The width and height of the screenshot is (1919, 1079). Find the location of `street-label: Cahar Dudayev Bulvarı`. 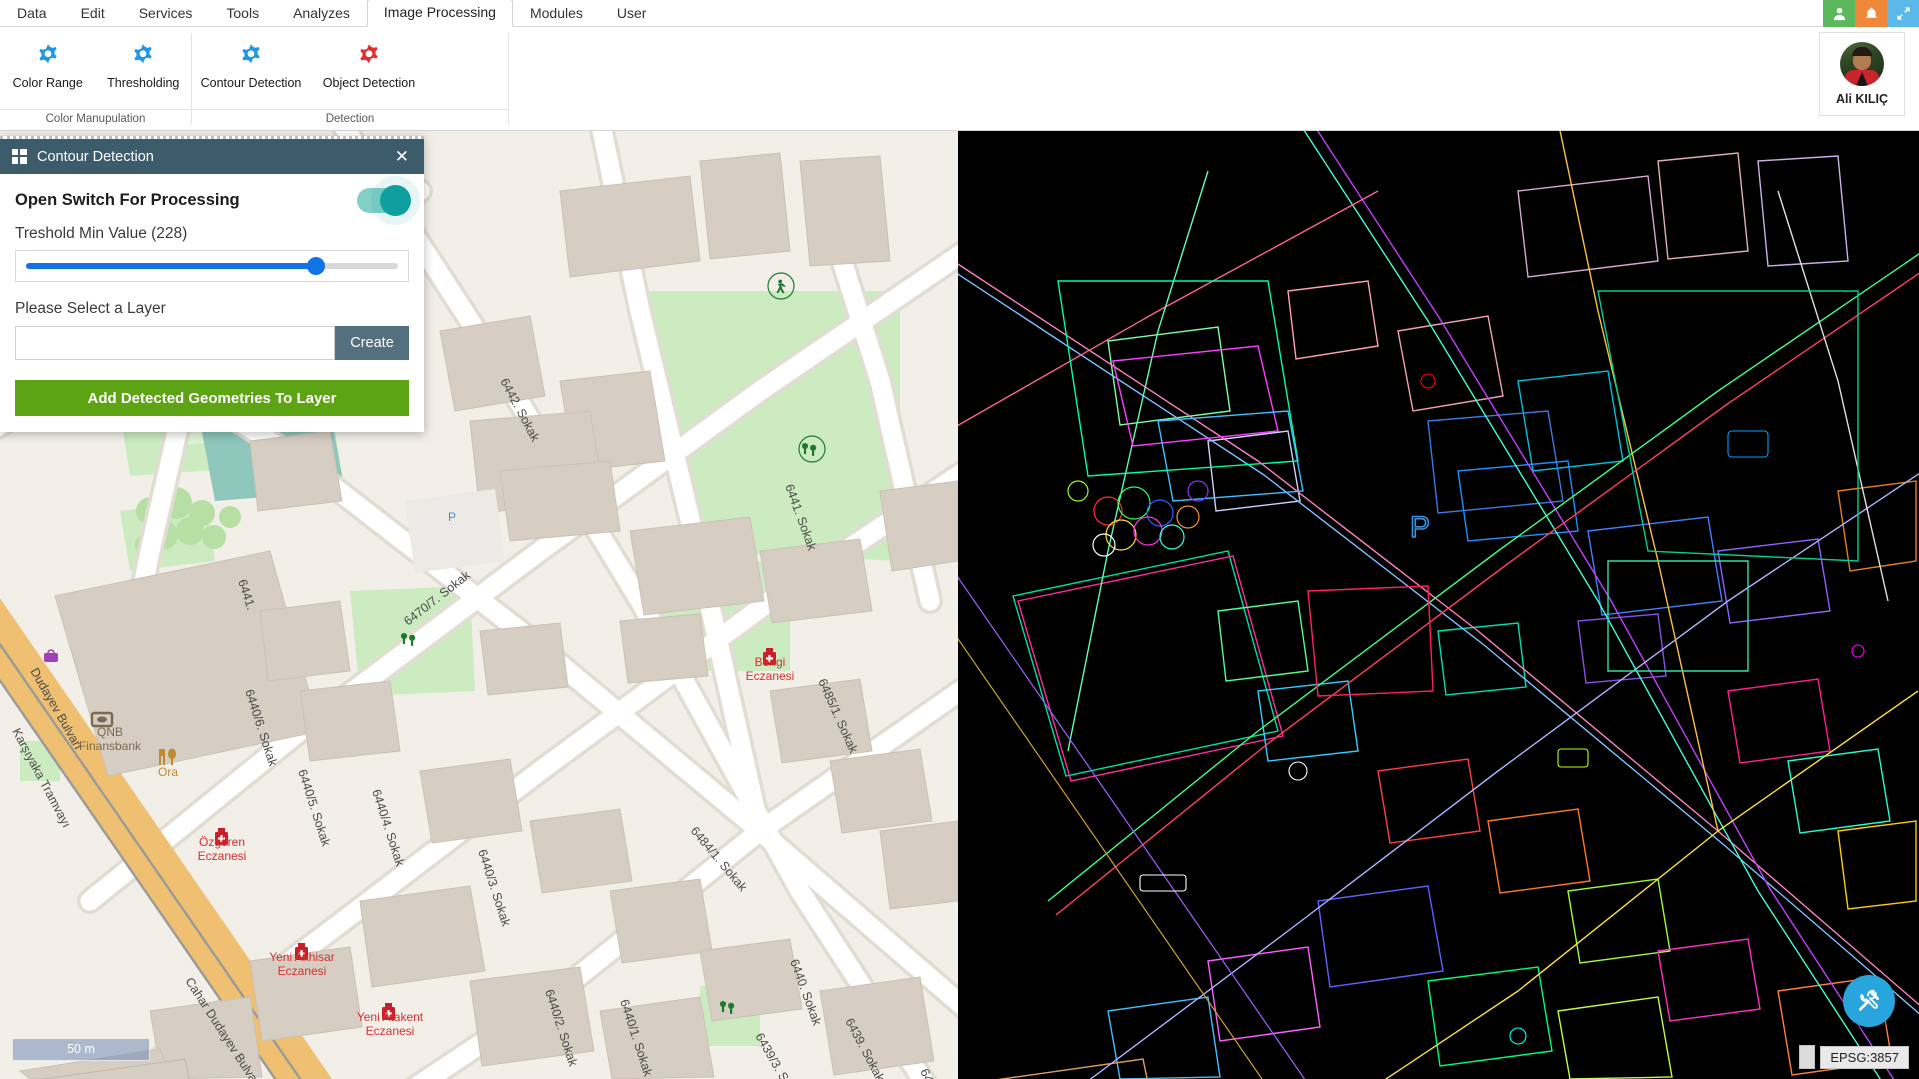

street-label: Cahar Dudayev Bulvarı is located at coordinates (223, 1027).